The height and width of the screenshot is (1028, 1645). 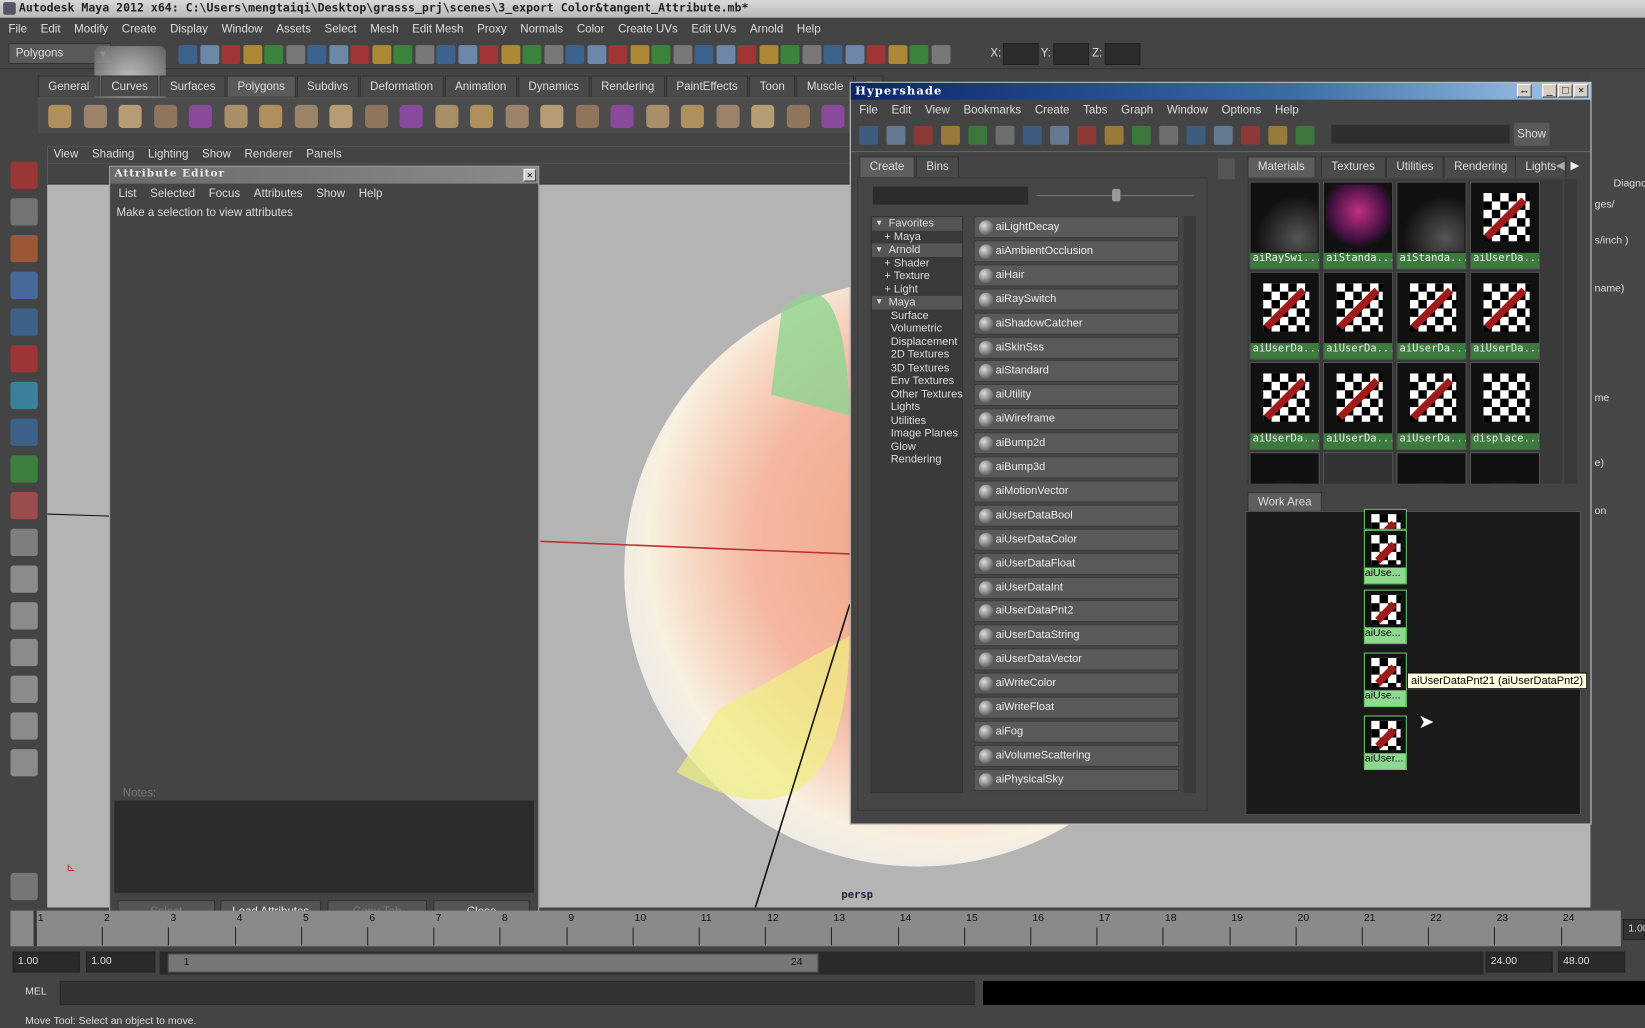 I want to click on tree-item-glow: Glow, so click(x=917, y=446).